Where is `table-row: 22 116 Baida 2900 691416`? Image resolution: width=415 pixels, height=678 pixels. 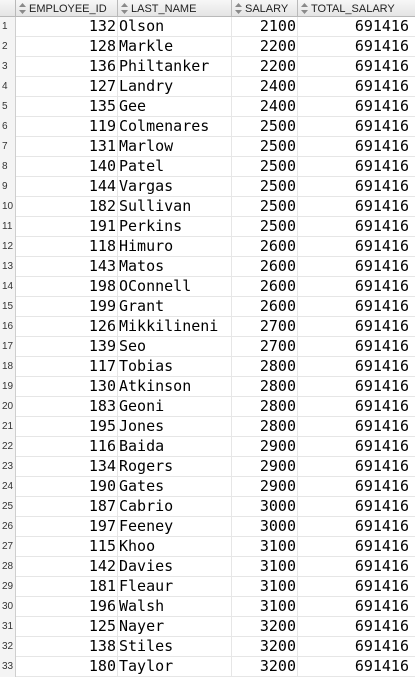
table-row: 22 116 Baida 2900 691416 is located at coordinates (207, 447).